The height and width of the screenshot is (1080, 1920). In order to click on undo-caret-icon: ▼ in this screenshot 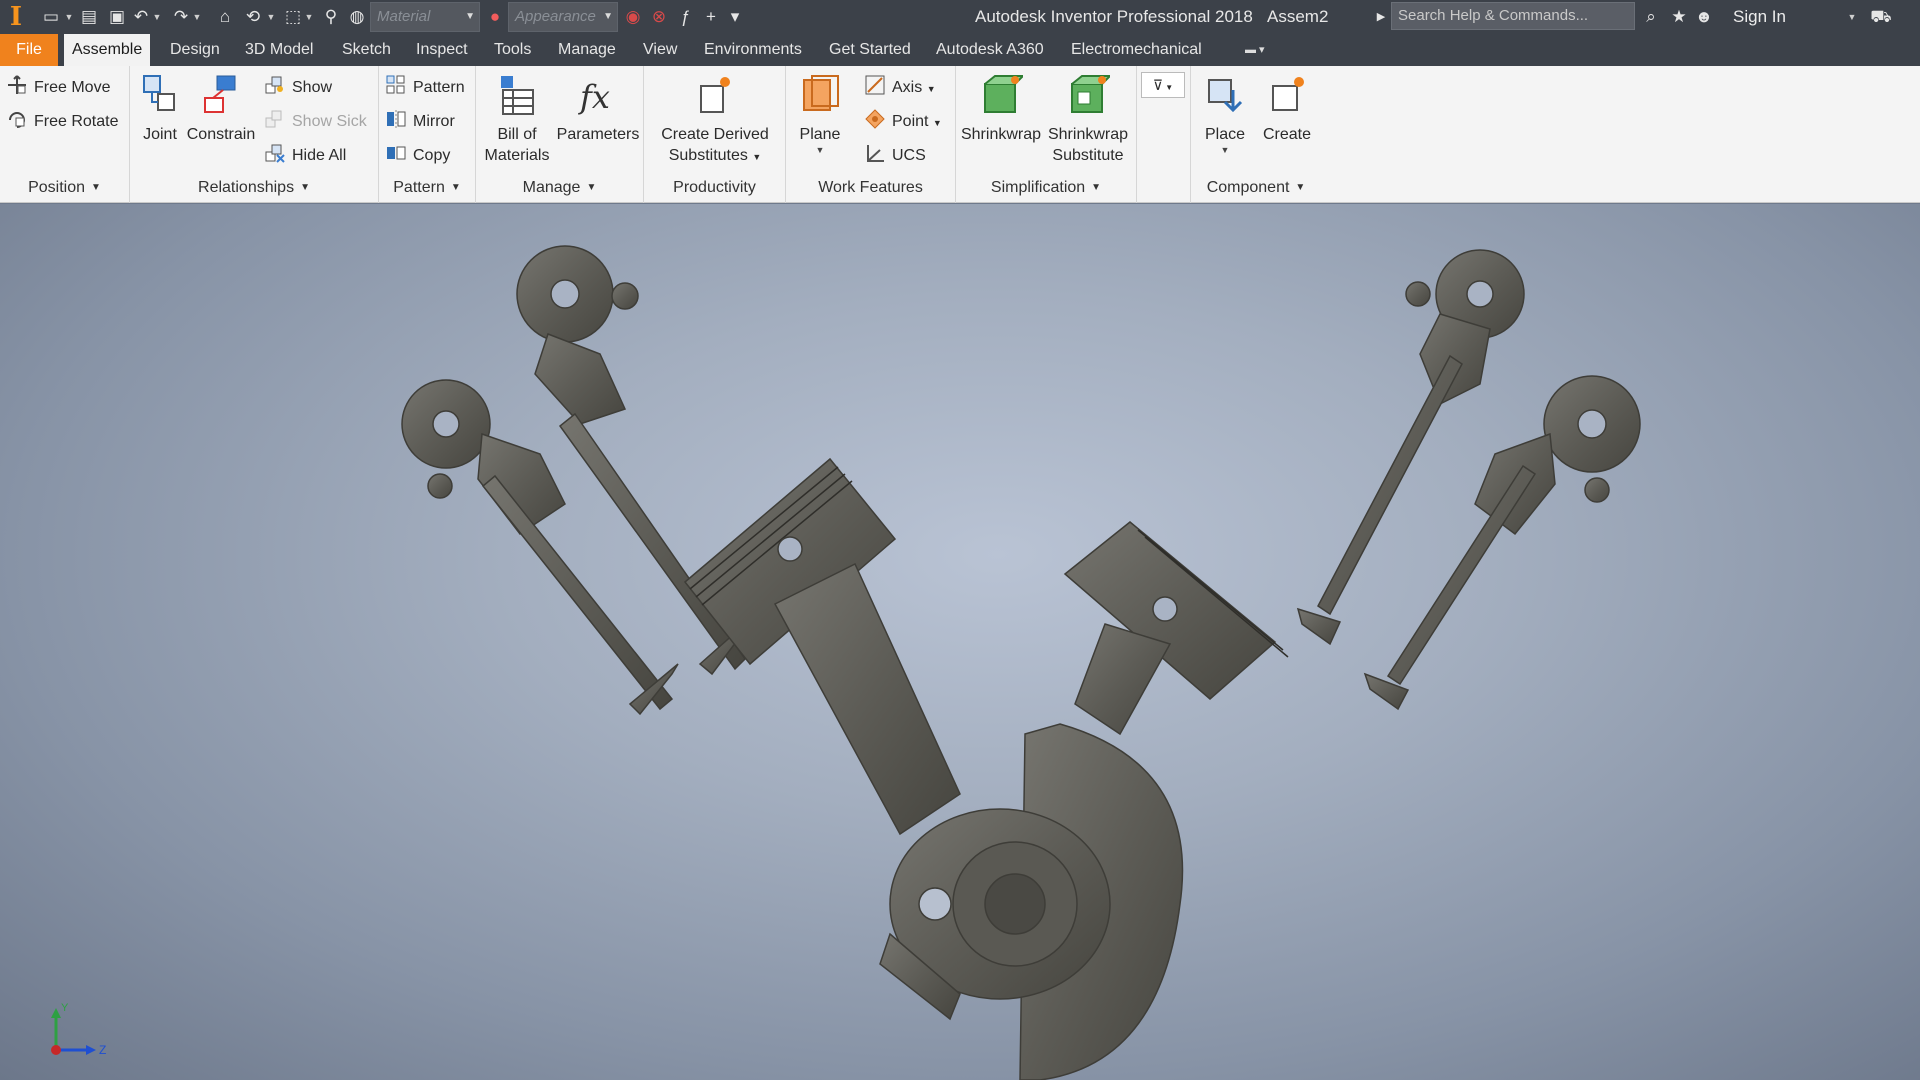, I will do `click(157, 17)`.